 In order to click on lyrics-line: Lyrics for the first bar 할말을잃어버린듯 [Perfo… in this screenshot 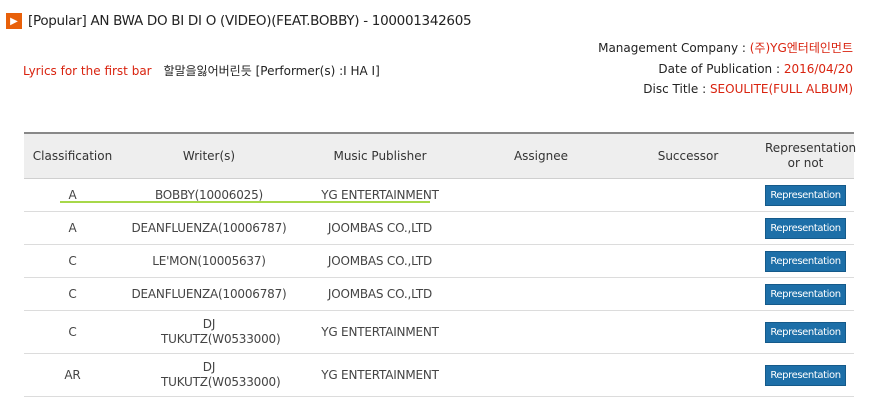, I will do `click(201, 70)`.